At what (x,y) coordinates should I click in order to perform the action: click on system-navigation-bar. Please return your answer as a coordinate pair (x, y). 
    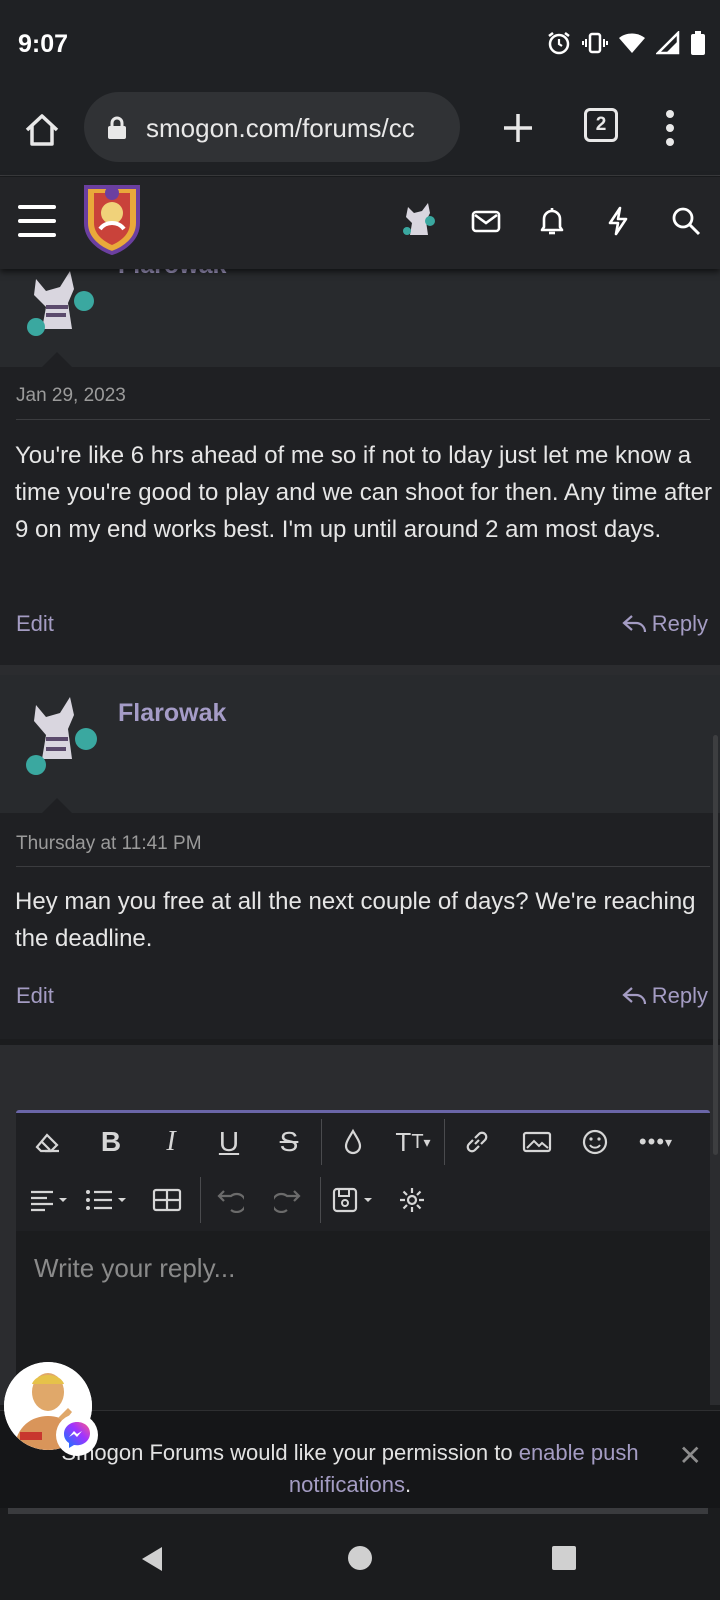
    Looking at the image, I should click on (360, 1559).